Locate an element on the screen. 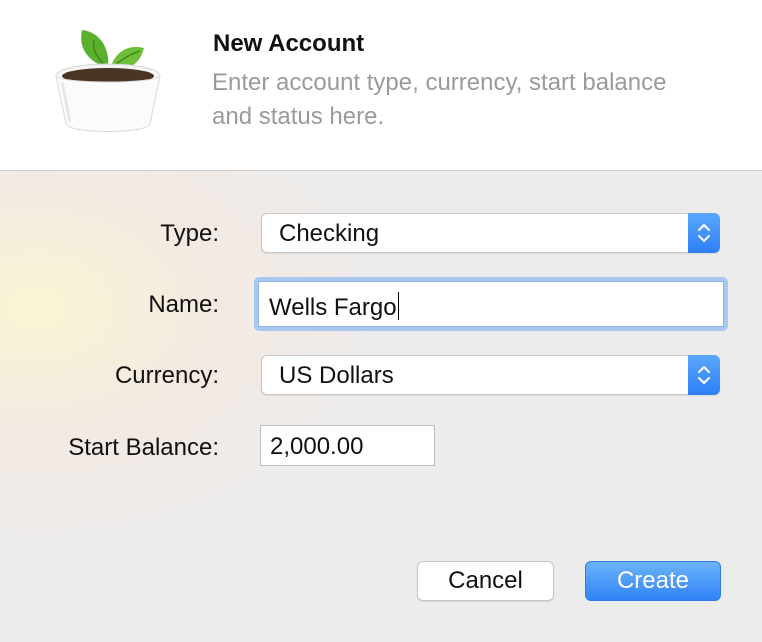  start-balance-input: 2,000.00 is located at coordinates (347, 445).